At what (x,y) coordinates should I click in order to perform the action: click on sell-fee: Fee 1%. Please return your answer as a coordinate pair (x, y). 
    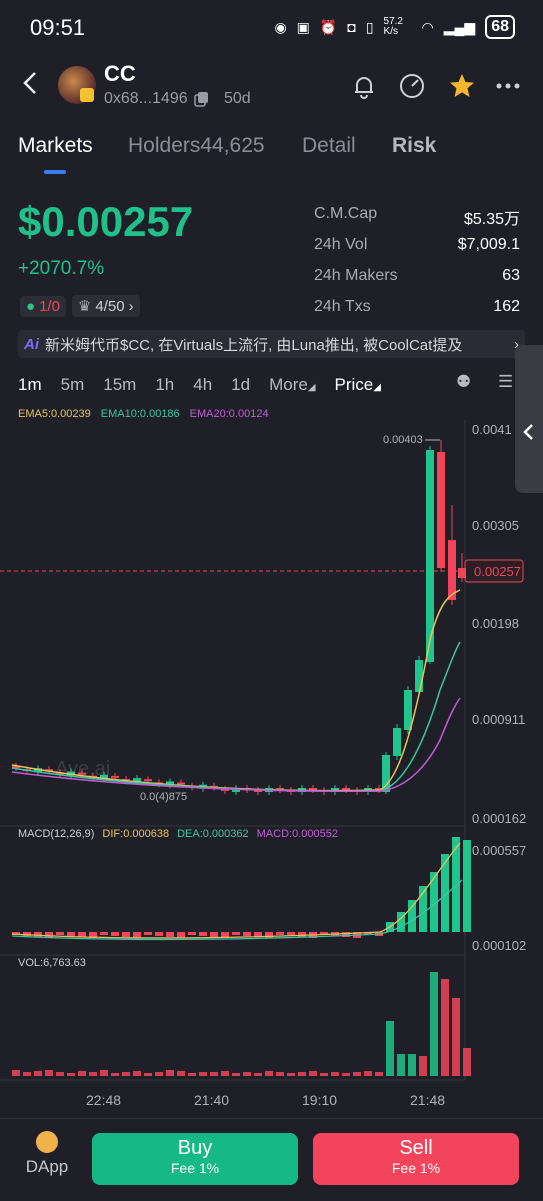
    Looking at the image, I should click on (416, 1168).